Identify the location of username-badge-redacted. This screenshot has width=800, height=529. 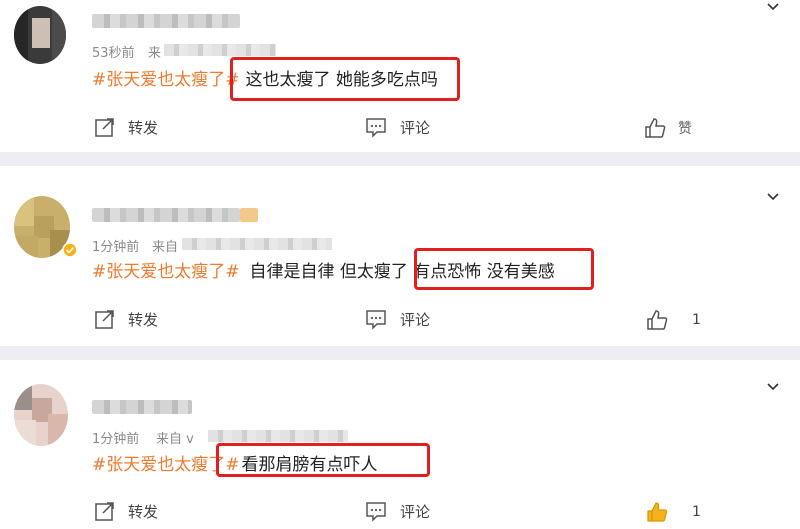
(249, 215).